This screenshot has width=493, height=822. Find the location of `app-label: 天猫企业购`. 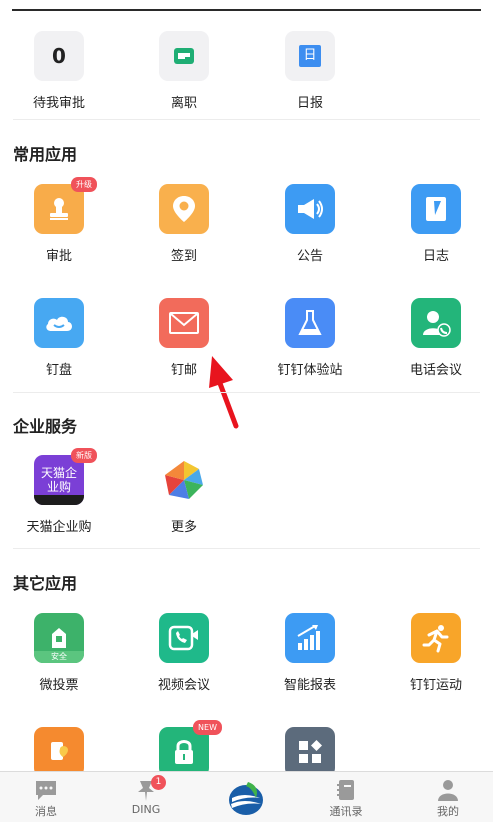

app-label: 天猫企业购 is located at coordinates (59, 527).